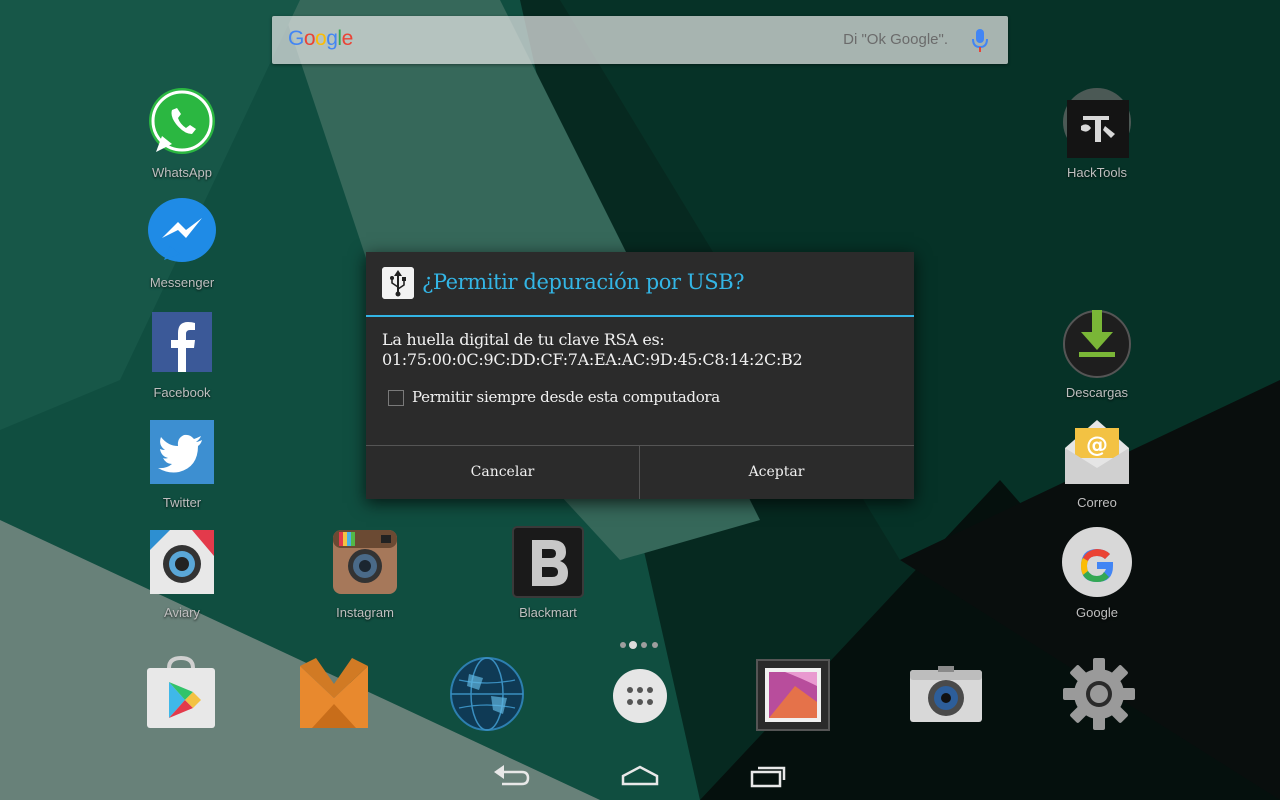  I want to click on dialog-header: ¿Permitir depuración por USB?, so click(640, 283).